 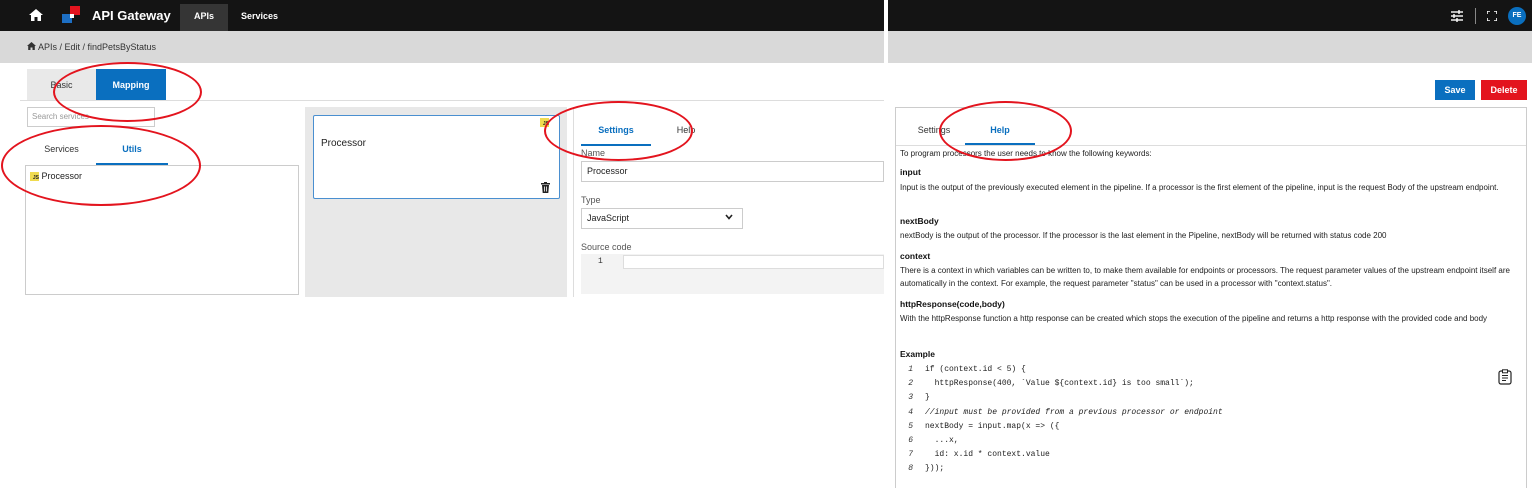 What do you see at coordinates (910, 384) in the screenshot?
I see `code-line-number: 2` at bounding box center [910, 384].